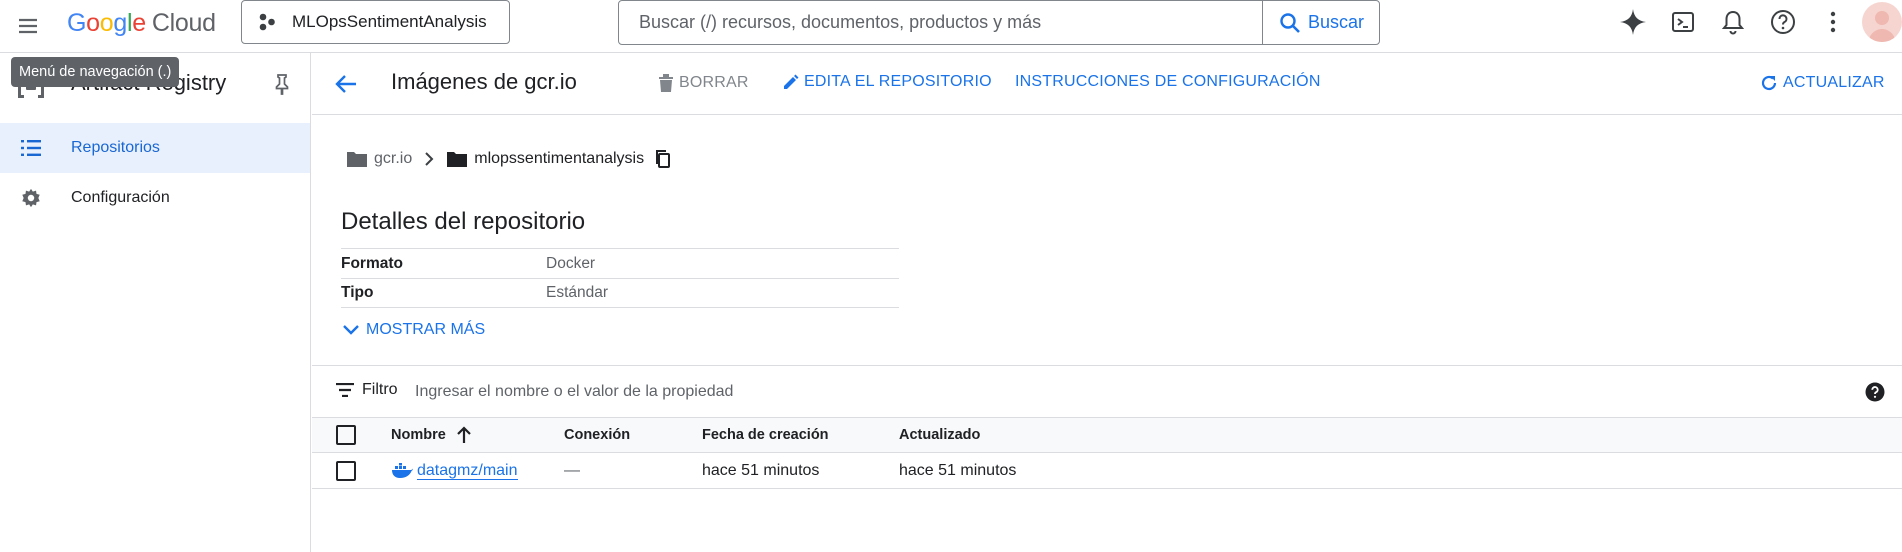 The height and width of the screenshot is (552, 1902). I want to click on sidebar-item-label: Repositorios, so click(115, 147).